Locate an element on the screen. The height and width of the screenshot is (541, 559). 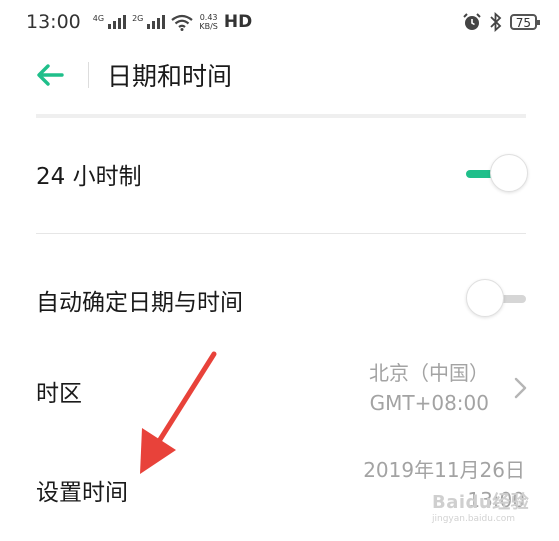
chevron-right-icon is located at coordinates (520, 388).